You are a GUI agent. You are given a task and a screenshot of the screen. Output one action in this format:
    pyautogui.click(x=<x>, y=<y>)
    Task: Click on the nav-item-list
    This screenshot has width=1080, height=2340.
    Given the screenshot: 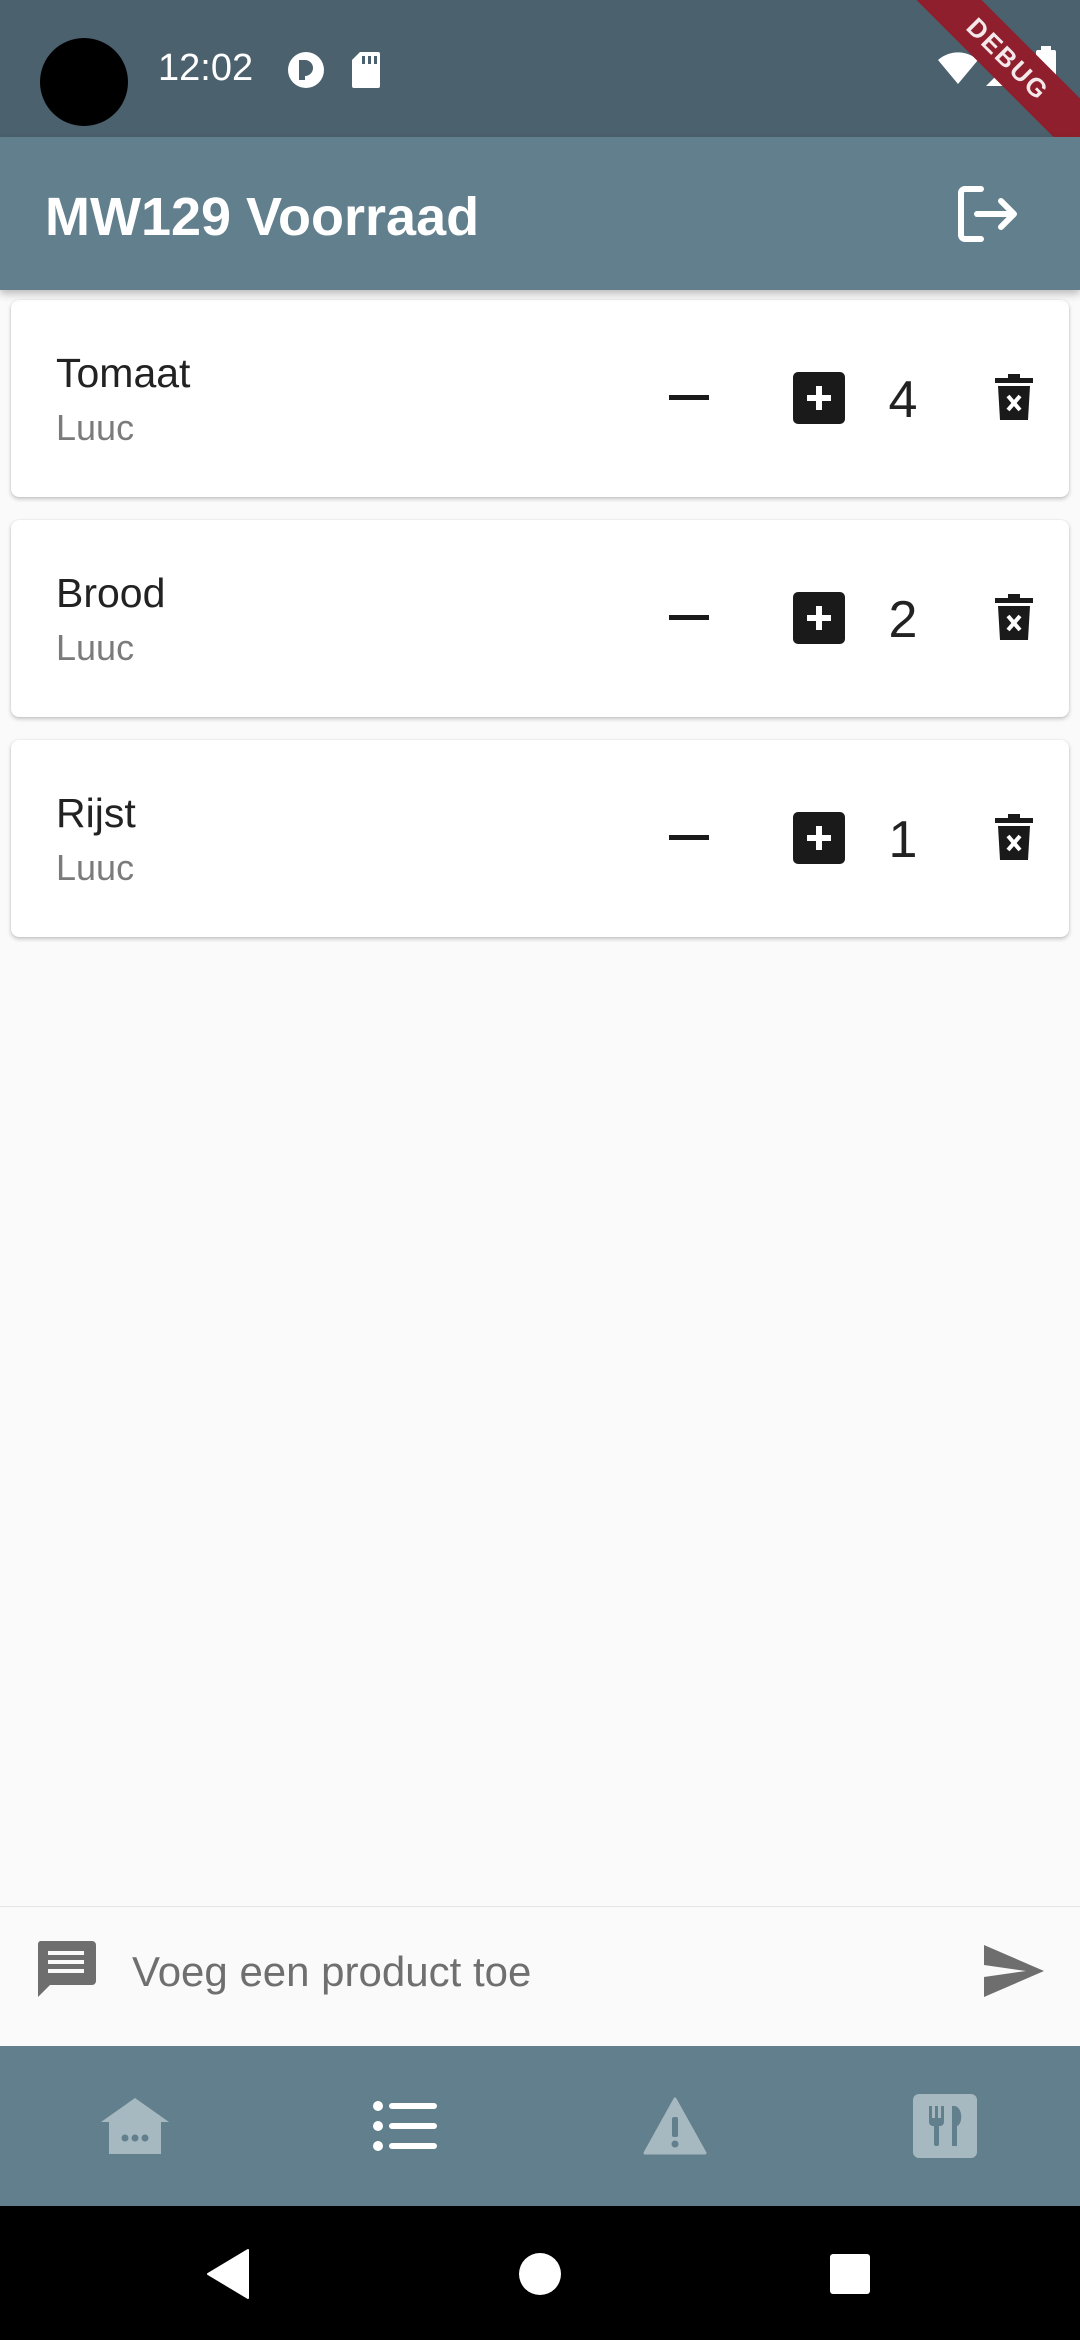 What is the action you would take?
    pyautogui.click(x=405, y=2126)
    